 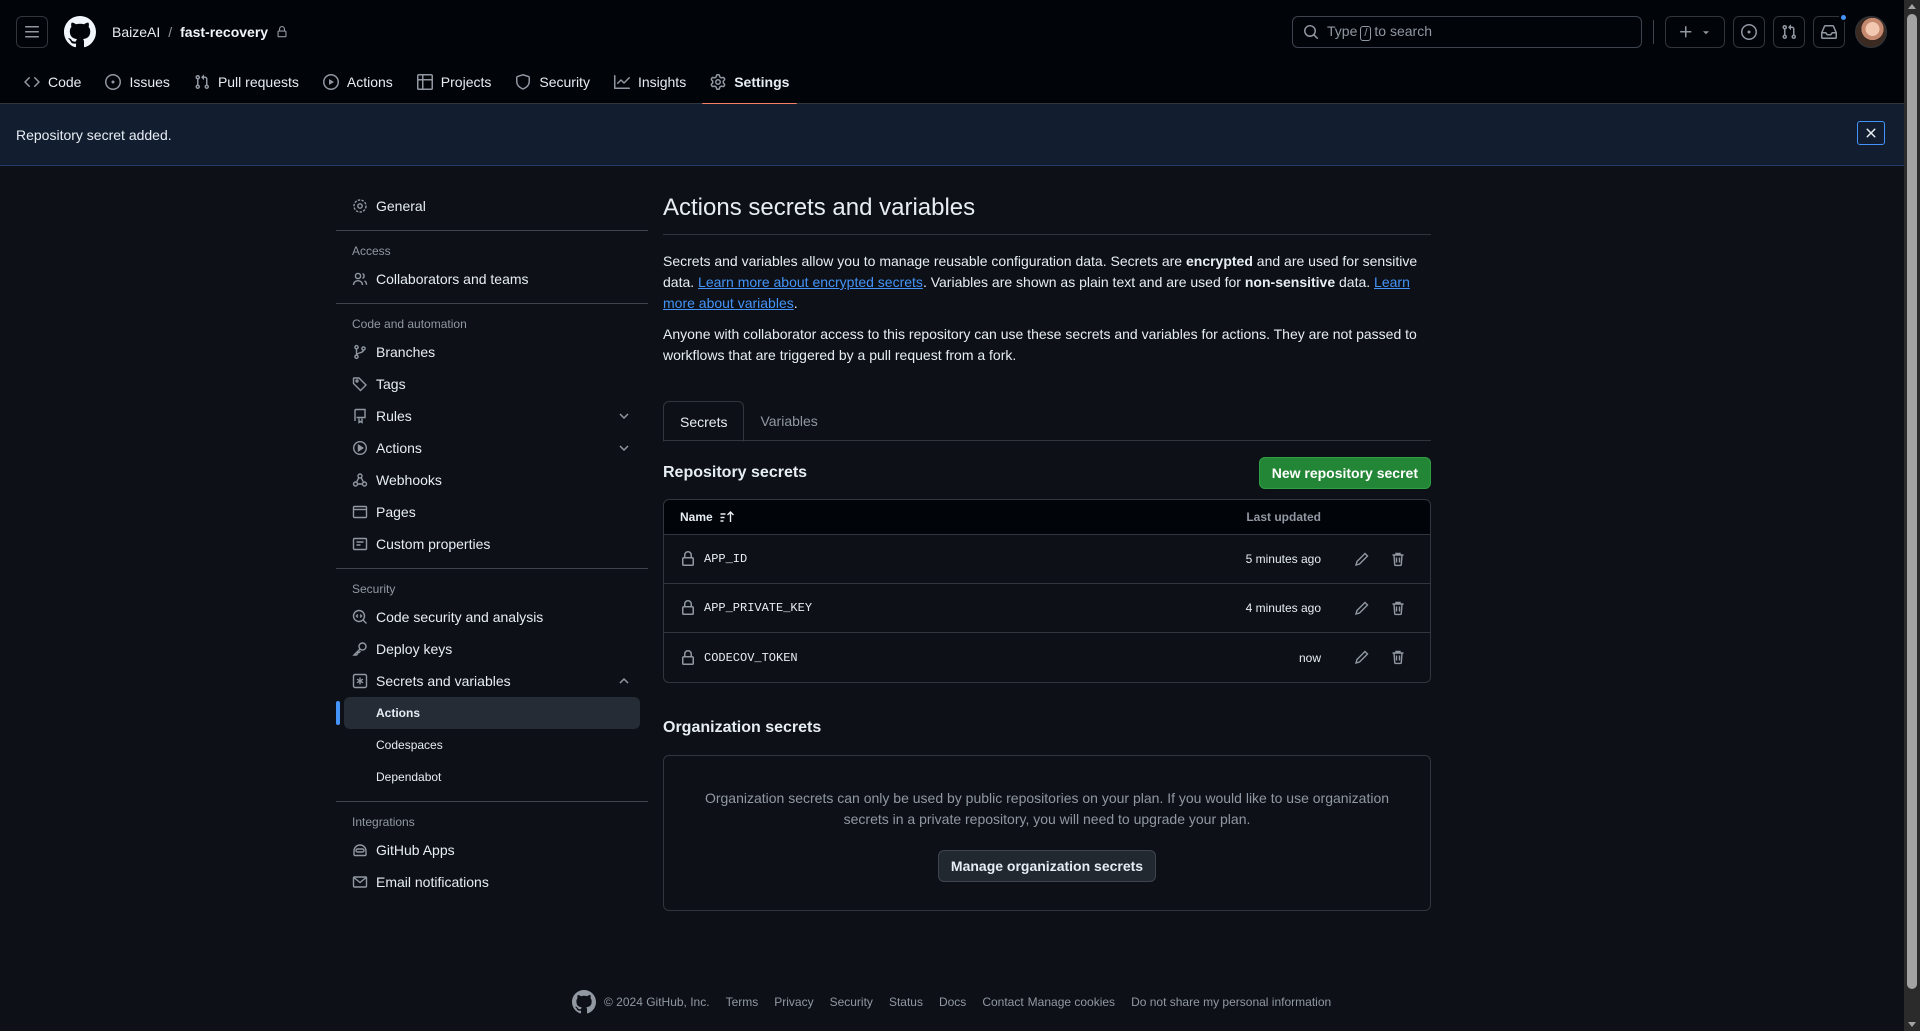 What do you see at coordinates (906, 1002) in the screenshot?
I see `footer-link-status: Status` at bounding box center [906, 1002].